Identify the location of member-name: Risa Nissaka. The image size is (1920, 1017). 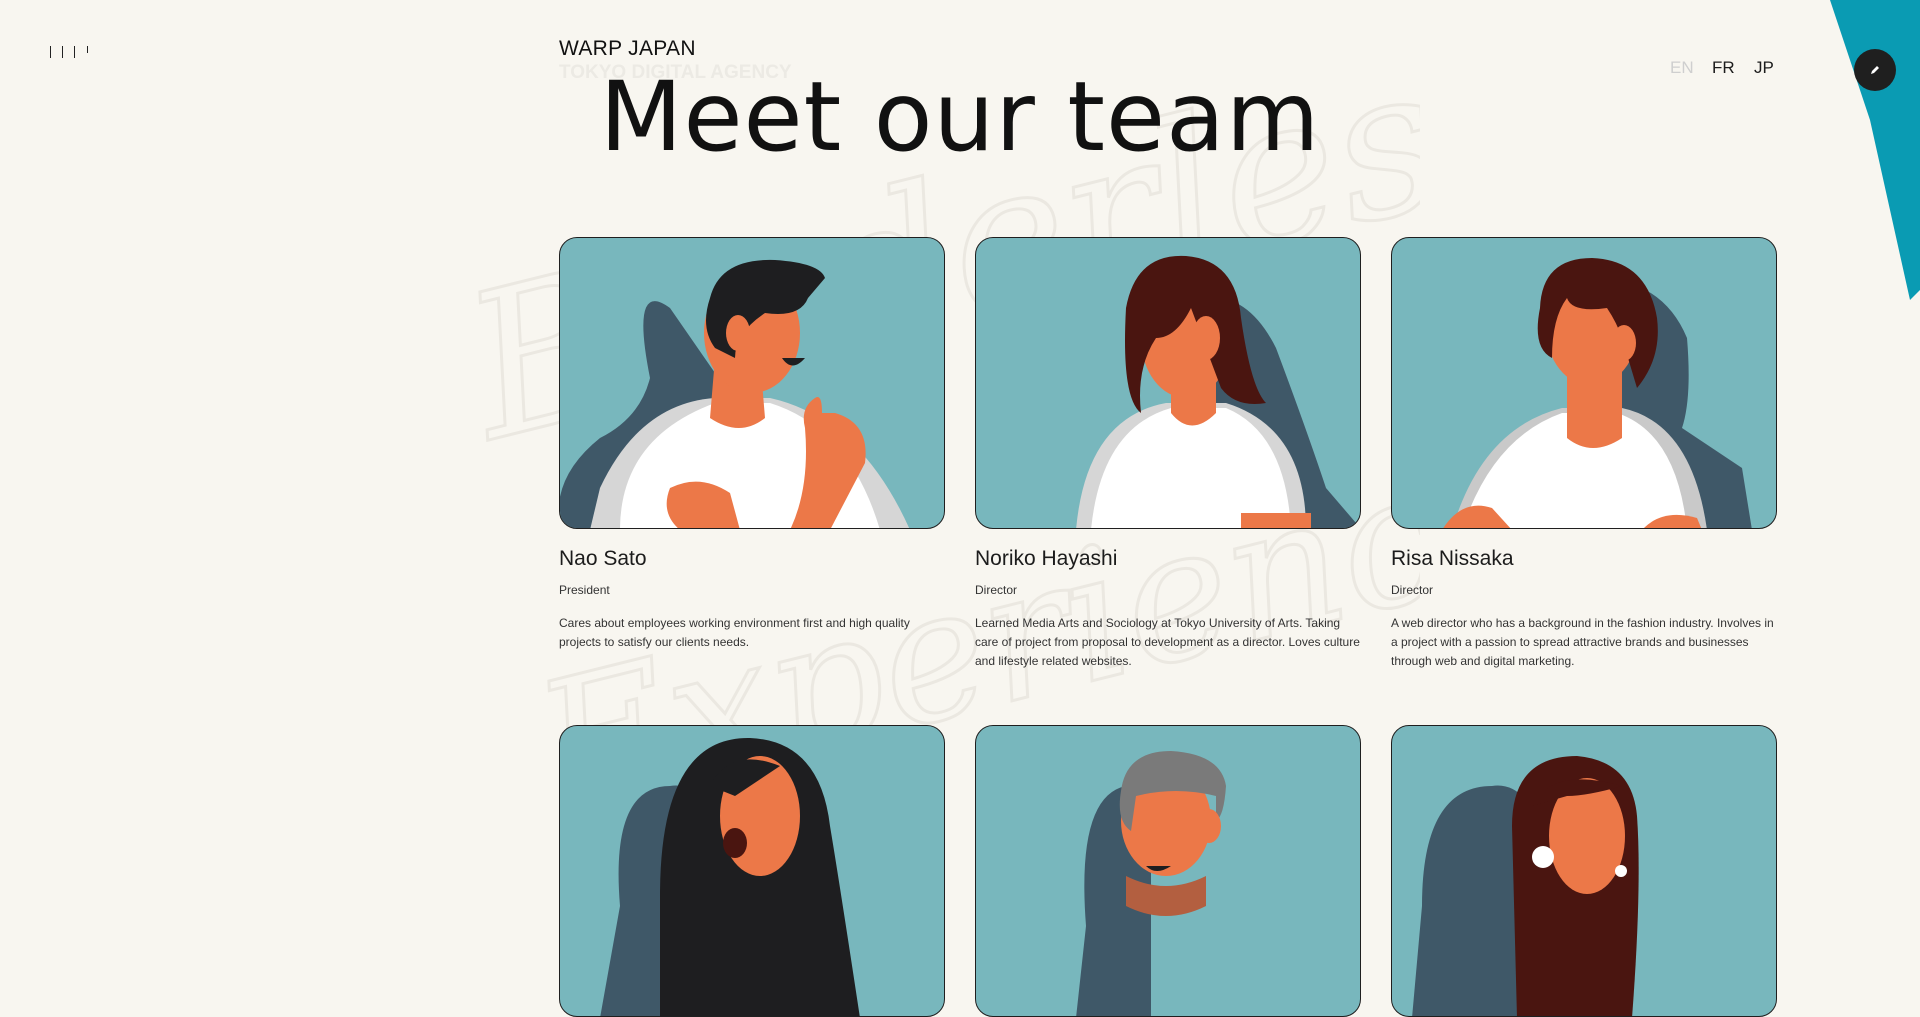
(1452, 558).